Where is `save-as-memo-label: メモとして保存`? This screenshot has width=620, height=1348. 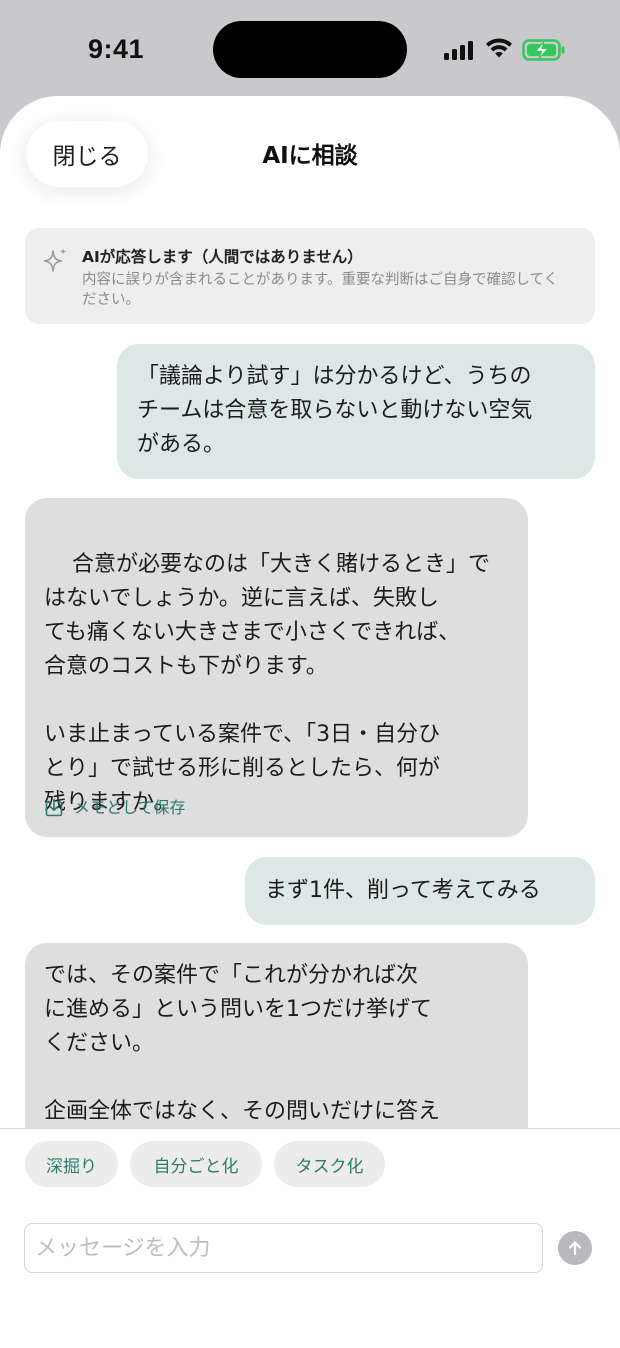 save-as-memo-label: メモとして保存 is located at coordinates (130, 807).